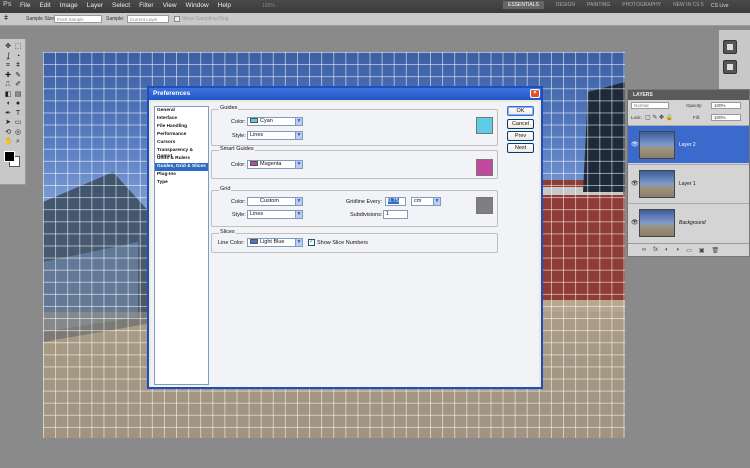 The image size is (750, 468). What do you see at coordinates (343, 243) in the screenshot?
I see `show-slice-numbers-label: Show Slice Numbers` at bounding box center [343, 243].